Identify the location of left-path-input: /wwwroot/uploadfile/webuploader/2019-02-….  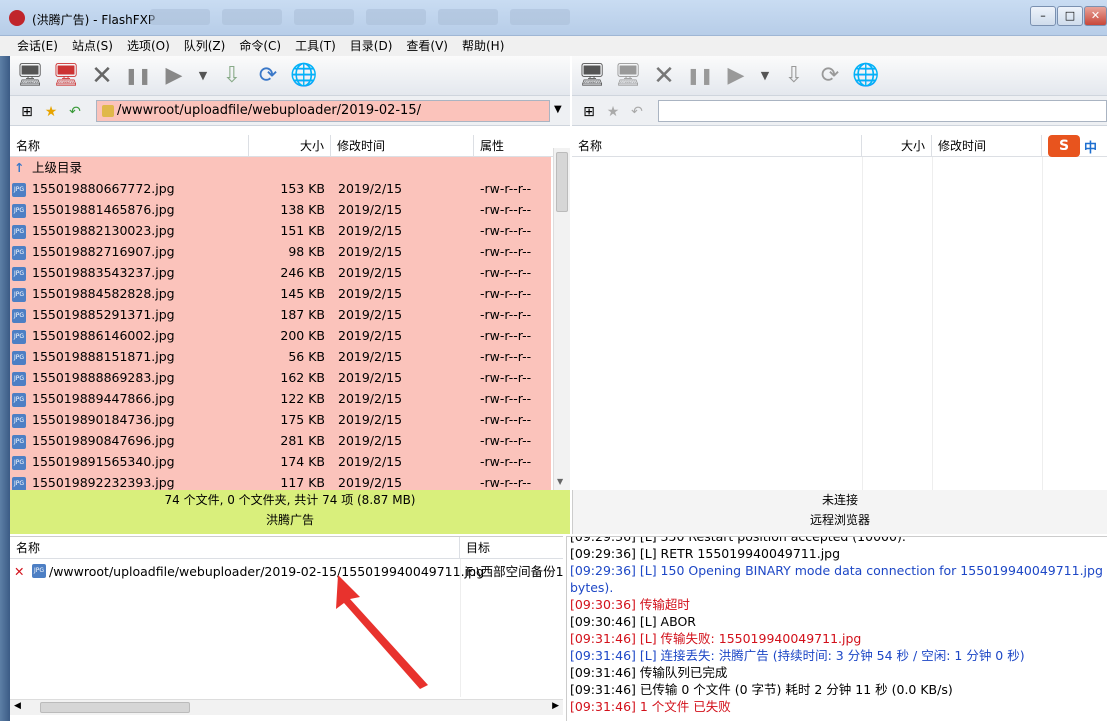
(323, 111).